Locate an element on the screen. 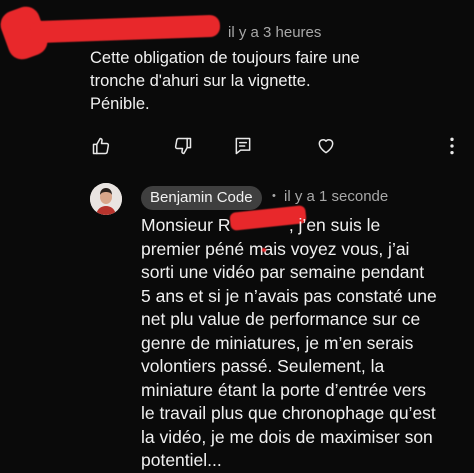 Image resolution: width=474 pixels, height=473 pixels. reply-line: la vidéo, je me dois de maximiser son is located at coordinates (287, 436).